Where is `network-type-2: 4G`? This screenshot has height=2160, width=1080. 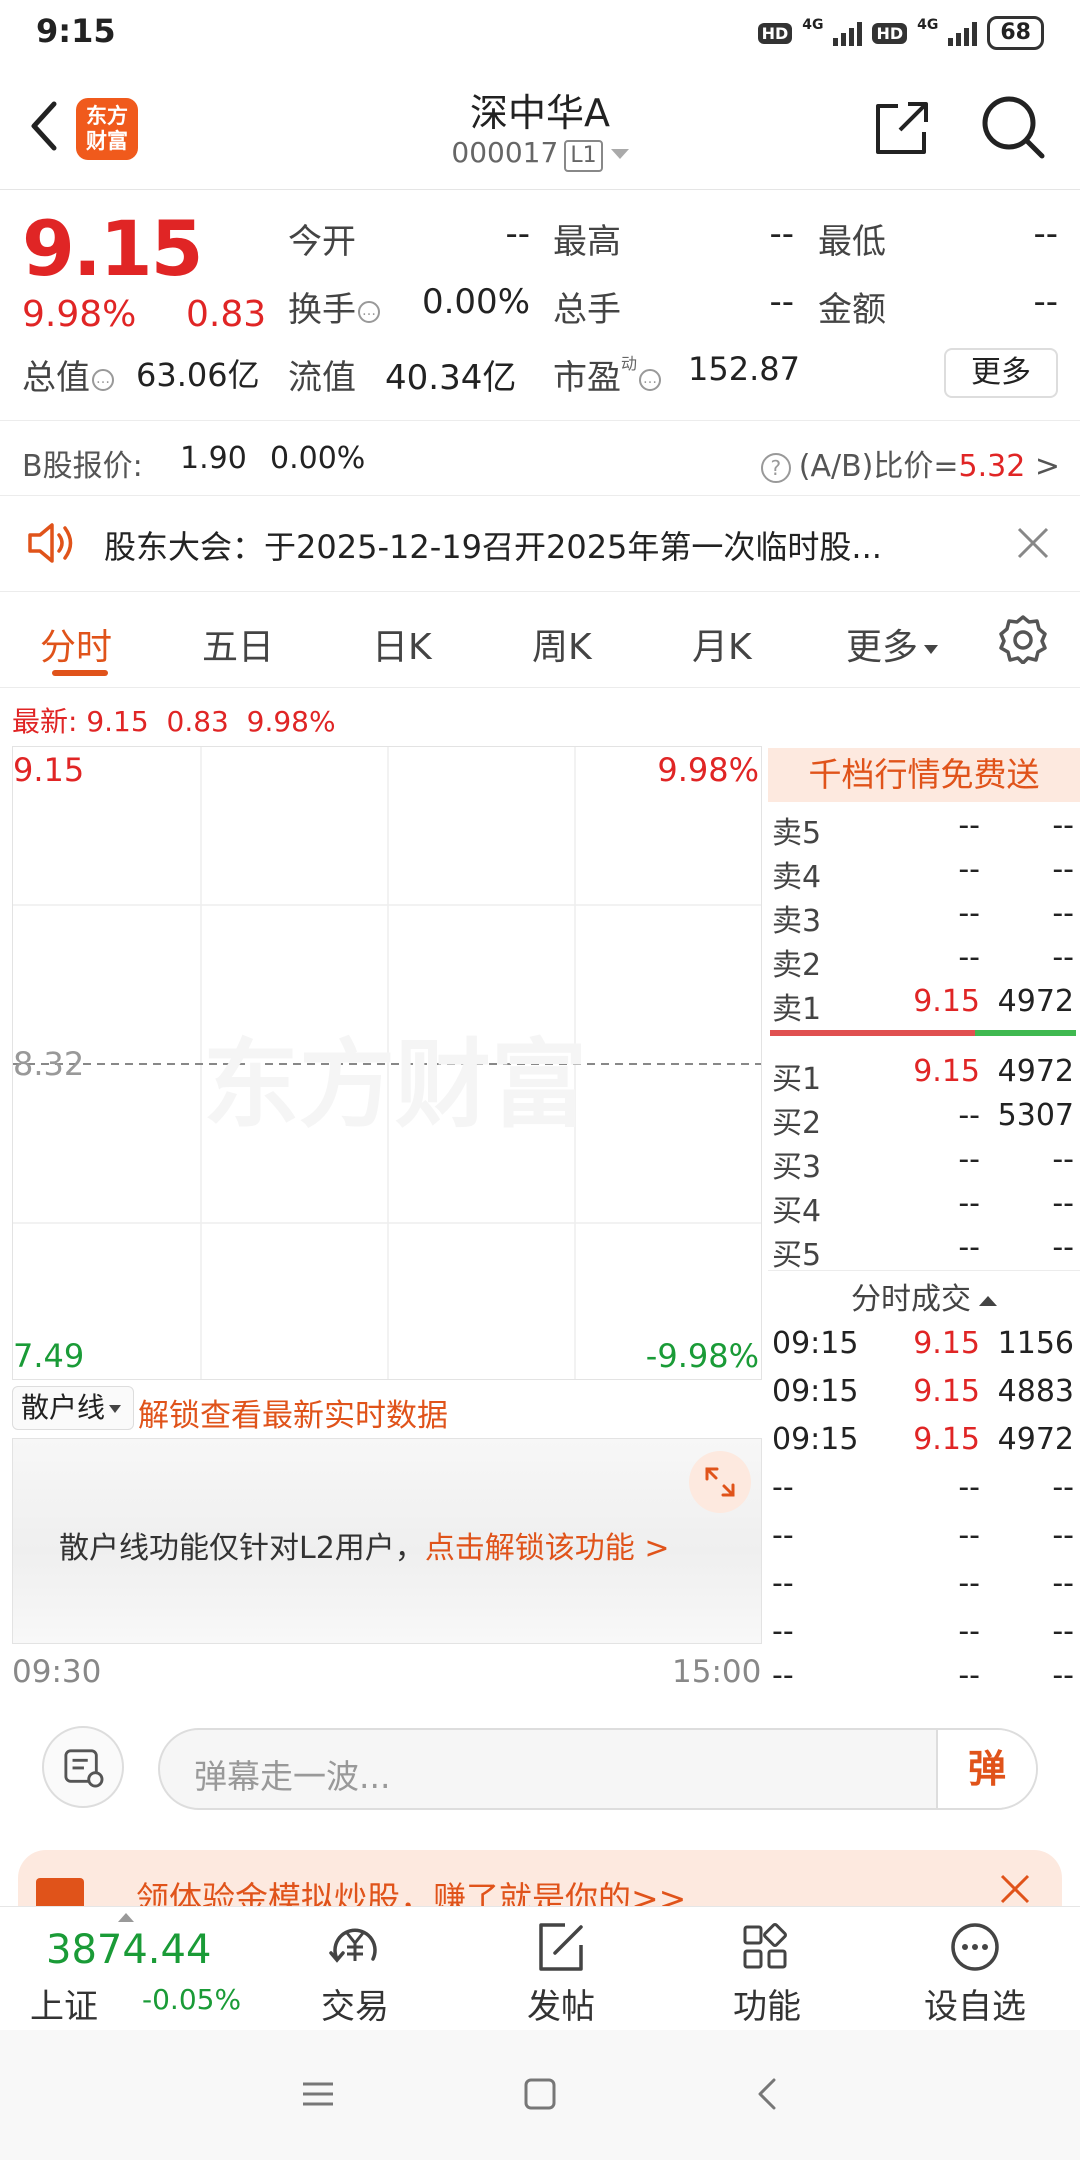 network-type-2: 4G is located at coordinates (928, 25).